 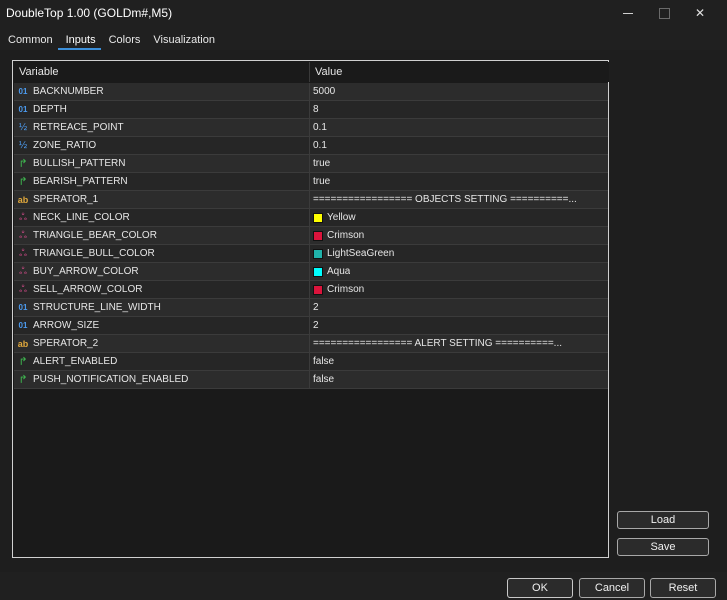 I want to click on load-button: Load, so click(x=663, y=520).